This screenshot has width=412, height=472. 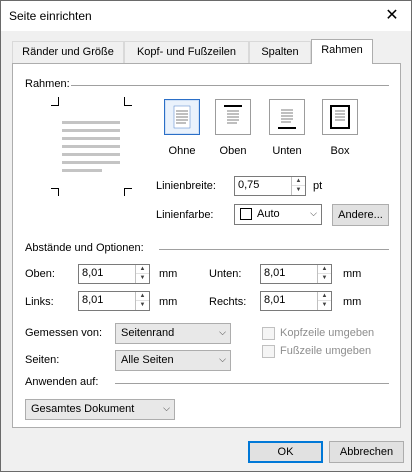 What do you see at coordinates (268, 333) in the screenshot?
I see `header-checkbox` at bounding box center [268, 333].